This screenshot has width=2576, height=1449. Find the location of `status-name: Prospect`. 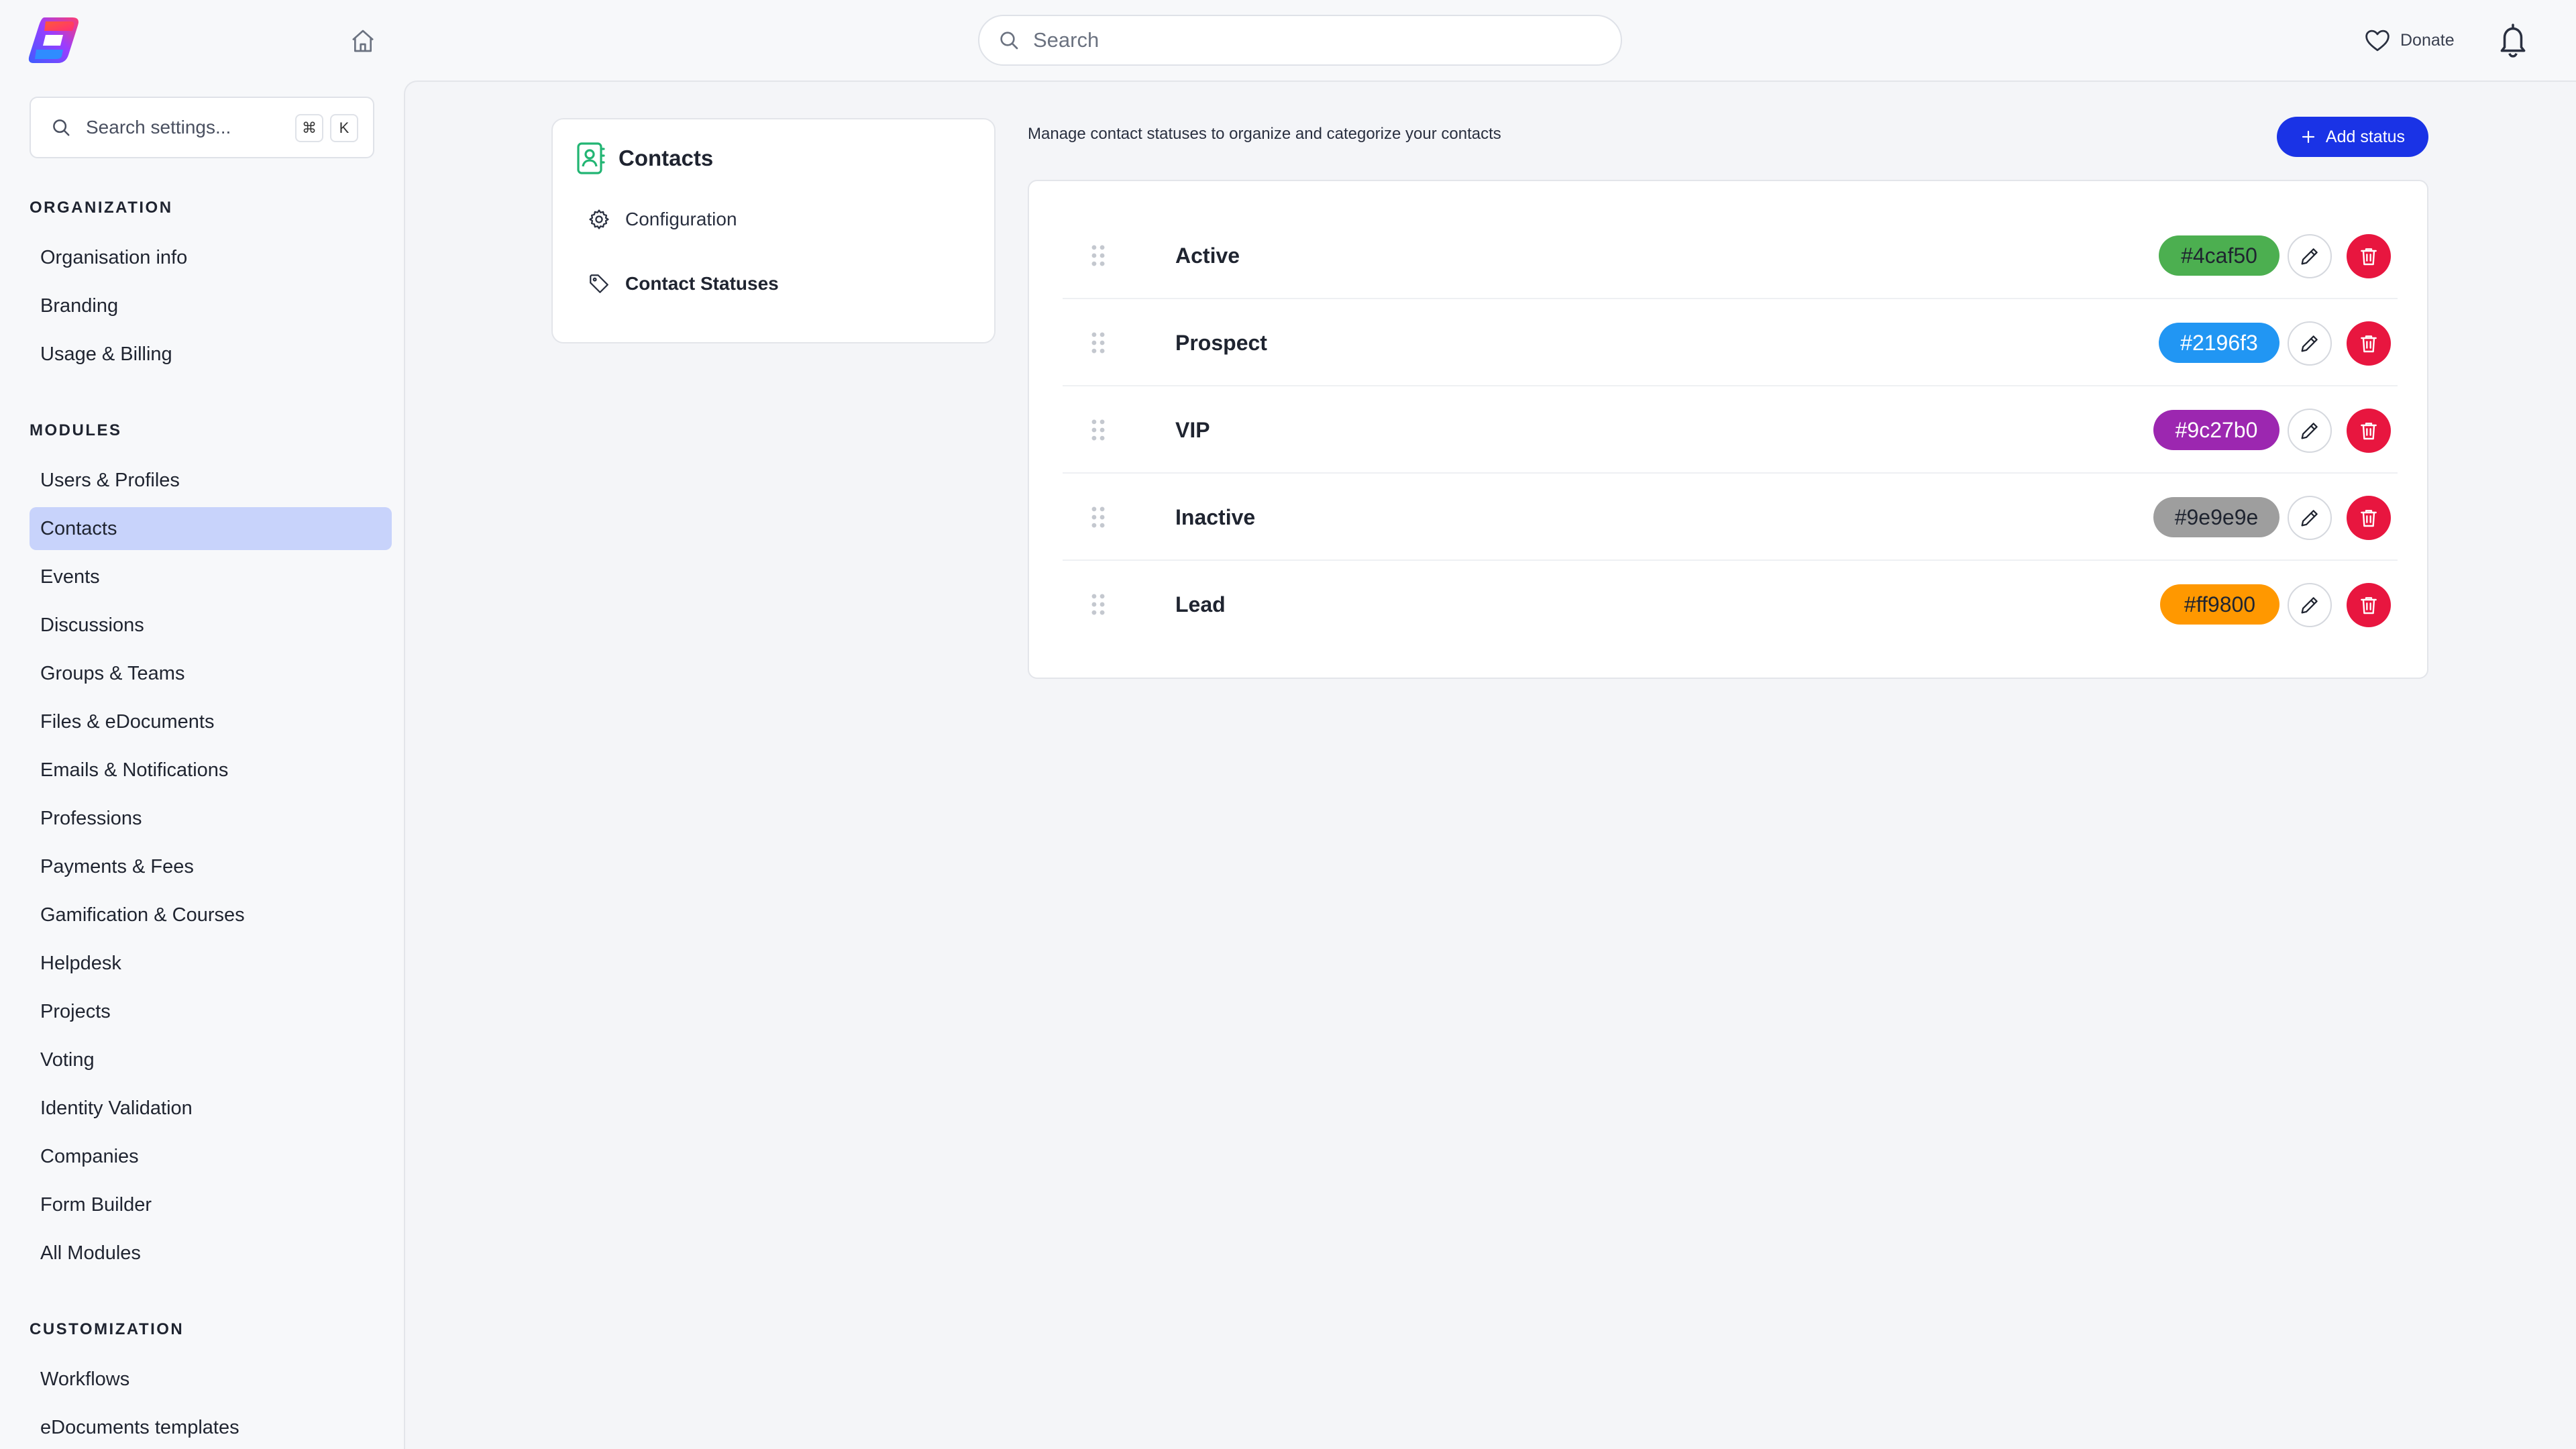

status-name: Prospect is located at coordinates (1221, 343).